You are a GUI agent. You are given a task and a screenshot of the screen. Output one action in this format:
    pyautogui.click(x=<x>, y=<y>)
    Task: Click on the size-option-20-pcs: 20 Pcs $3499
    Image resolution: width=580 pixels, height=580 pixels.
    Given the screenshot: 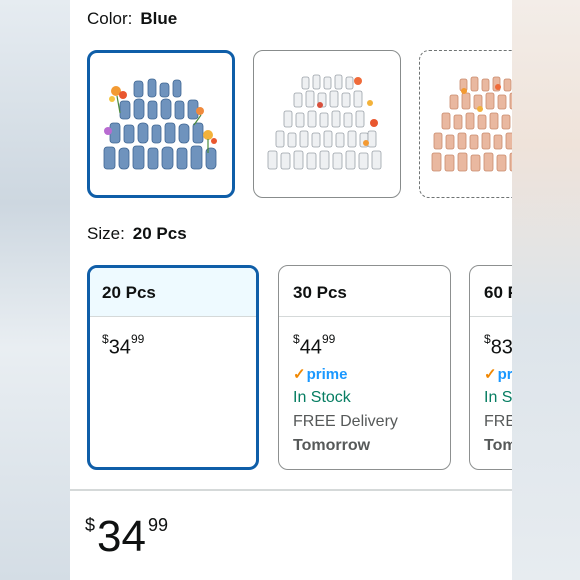 What is the action you would take?
    pyautogui.click(x=173, y=367)
    